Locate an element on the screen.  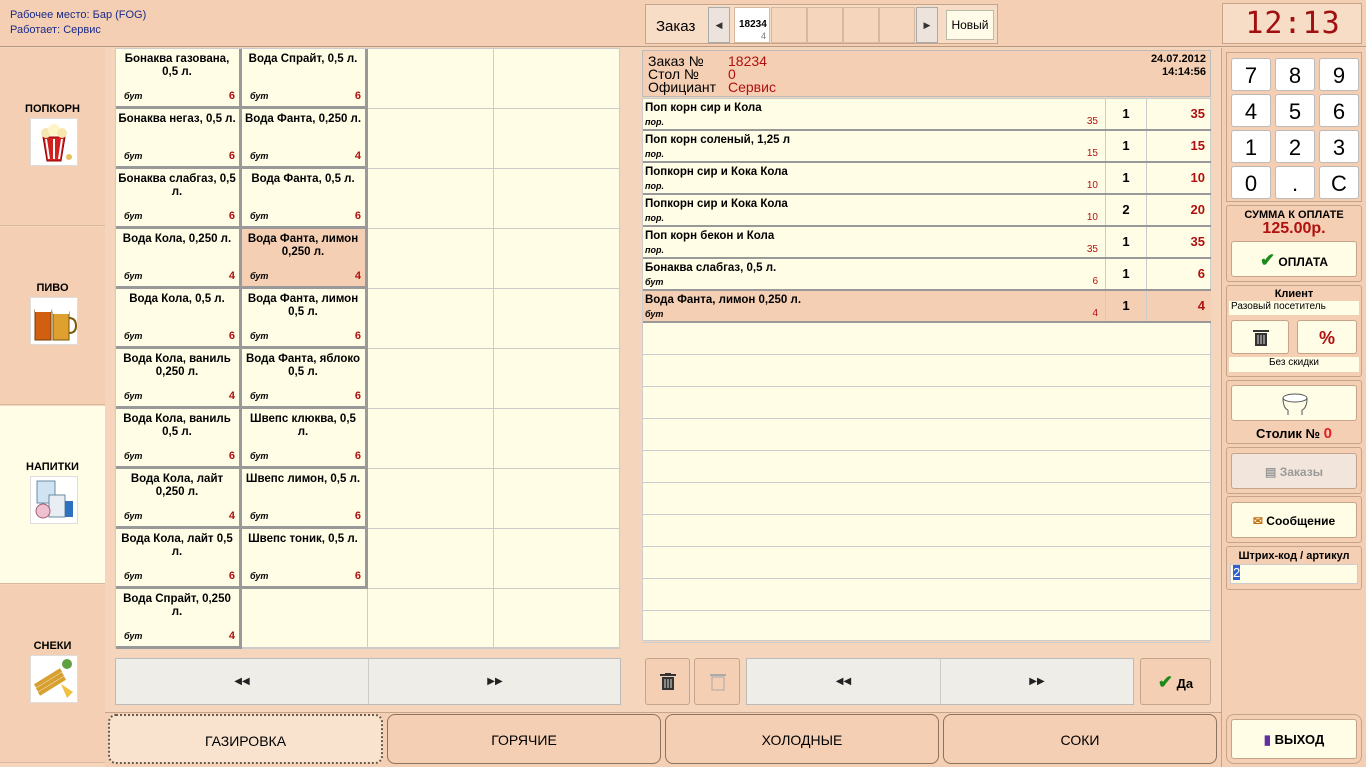
keypad-key: 6 is located at coordinates (1339, 110).